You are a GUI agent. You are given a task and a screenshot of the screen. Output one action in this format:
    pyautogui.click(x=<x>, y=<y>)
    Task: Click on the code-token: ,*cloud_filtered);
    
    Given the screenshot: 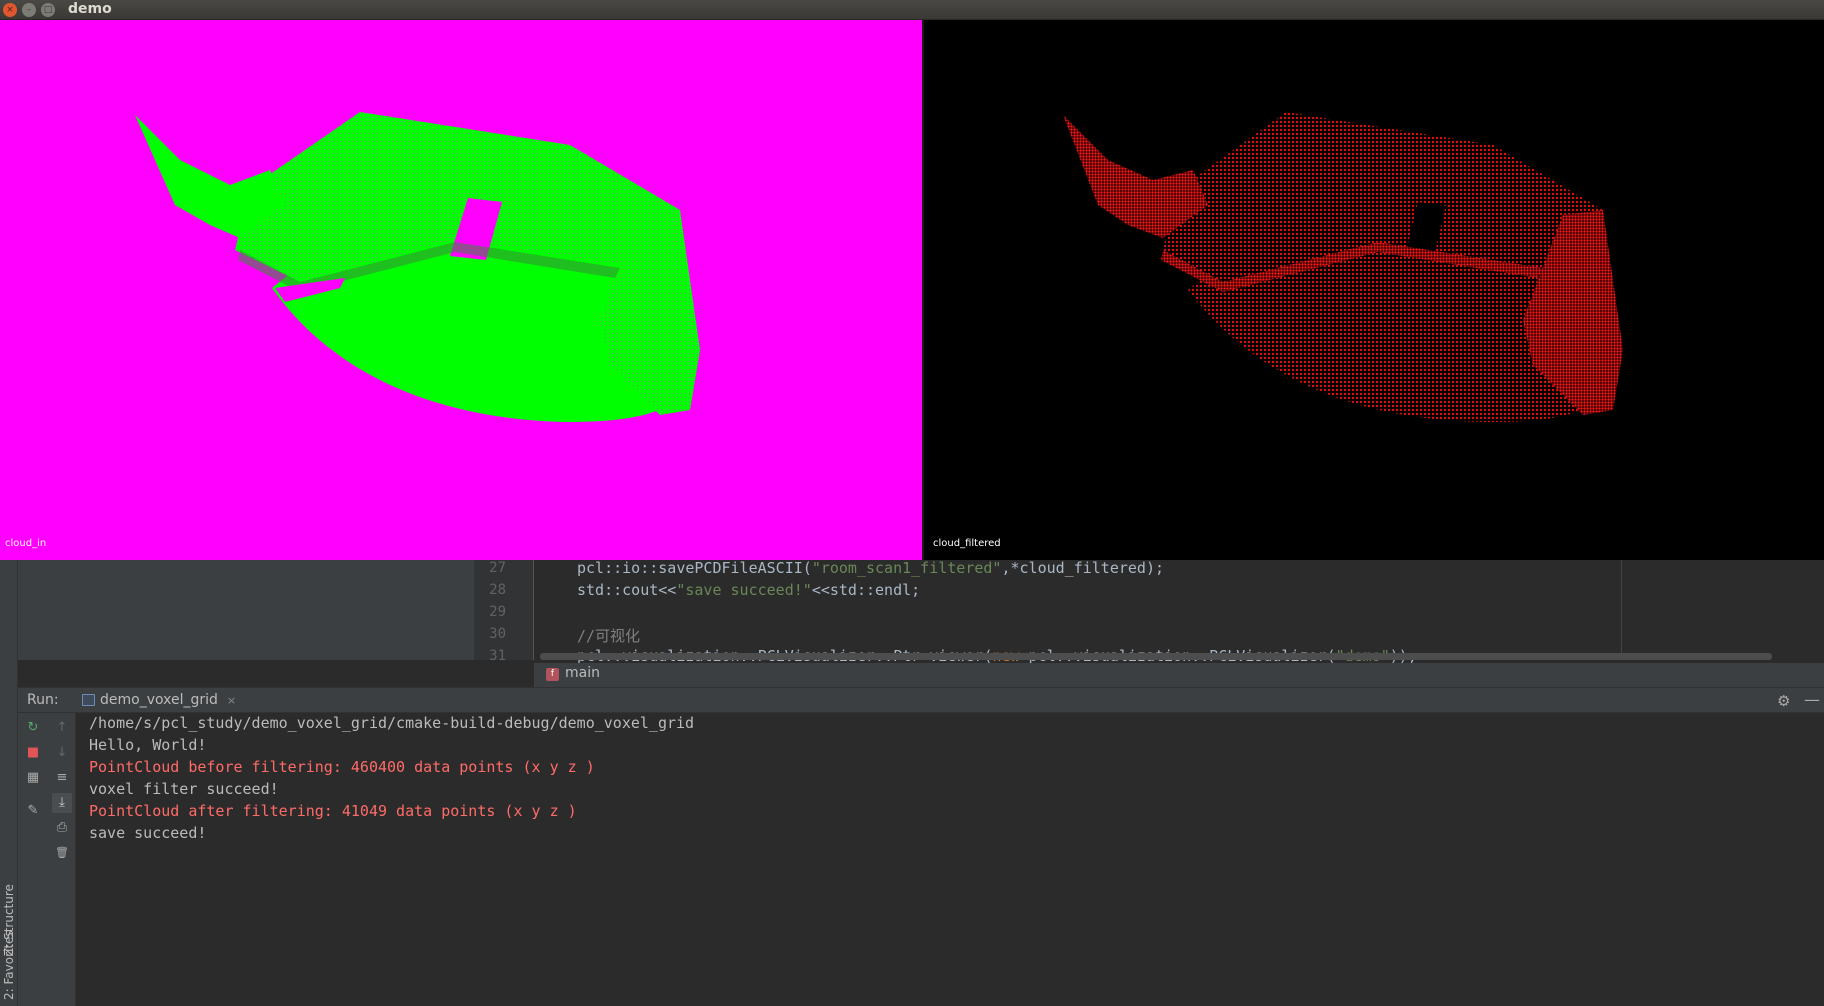 What is the action you would take?
    pyautogui.click(x=1083, y=568)
    